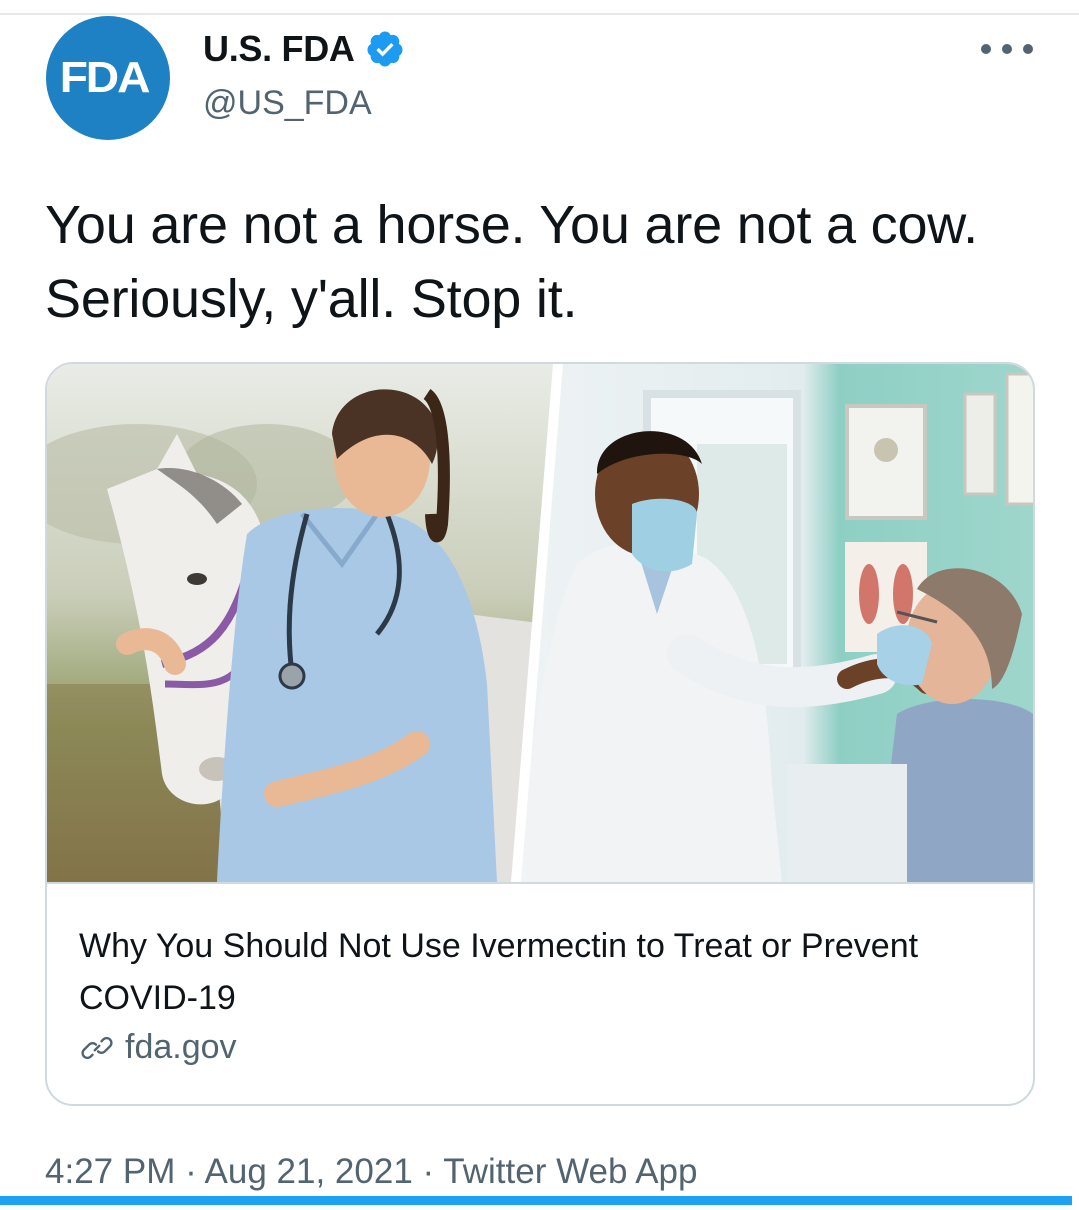  I want to click on link-icon, so click(97, 1048).